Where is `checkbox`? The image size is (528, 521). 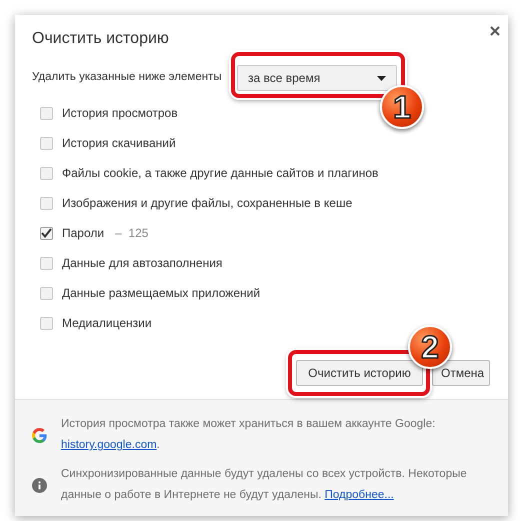 checkbox is located at coordinates (46, 233).